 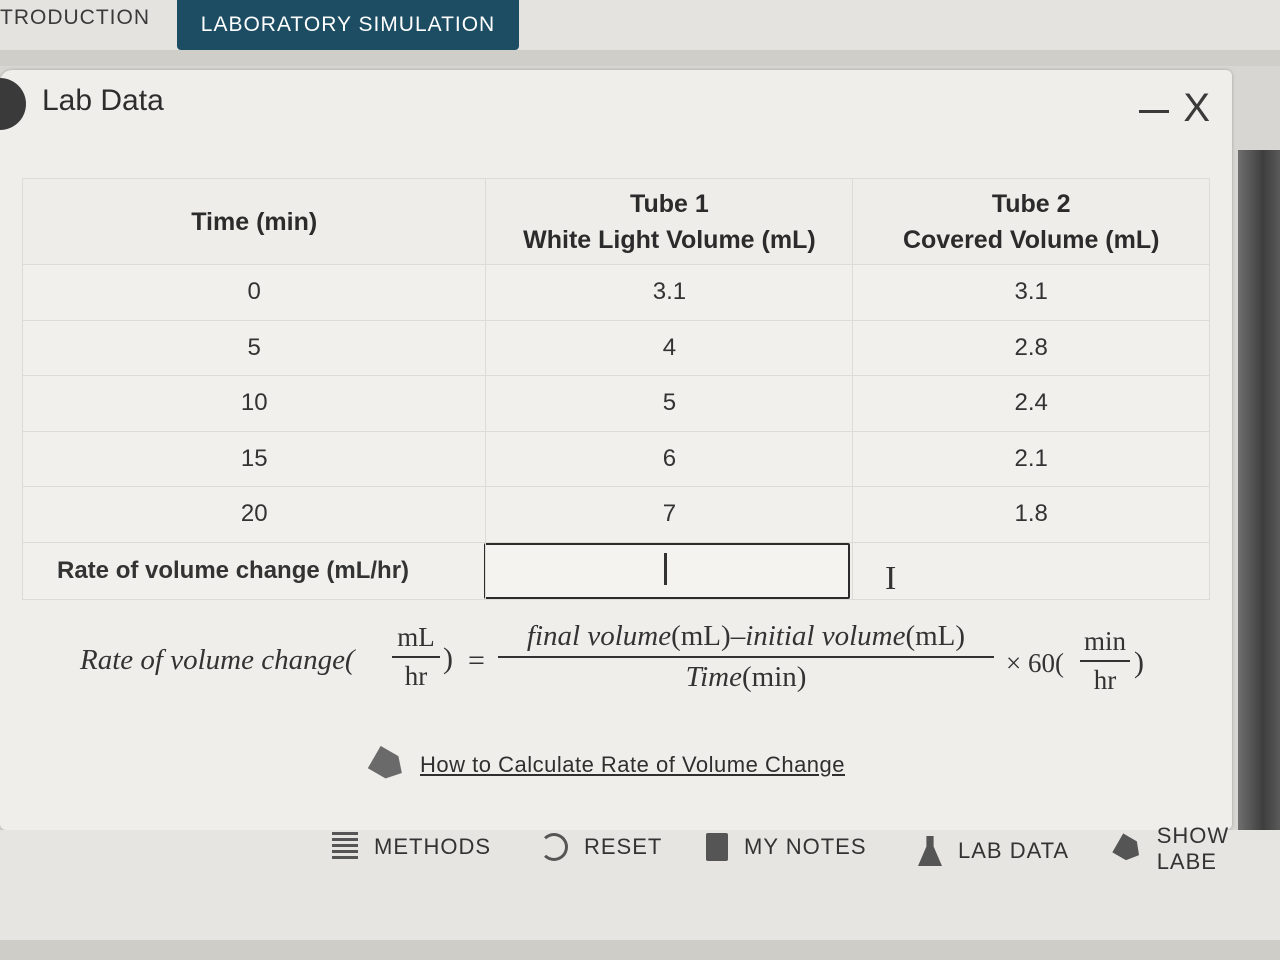 I want to click on header-time-label: Time (min), so click(x=254, y=221).